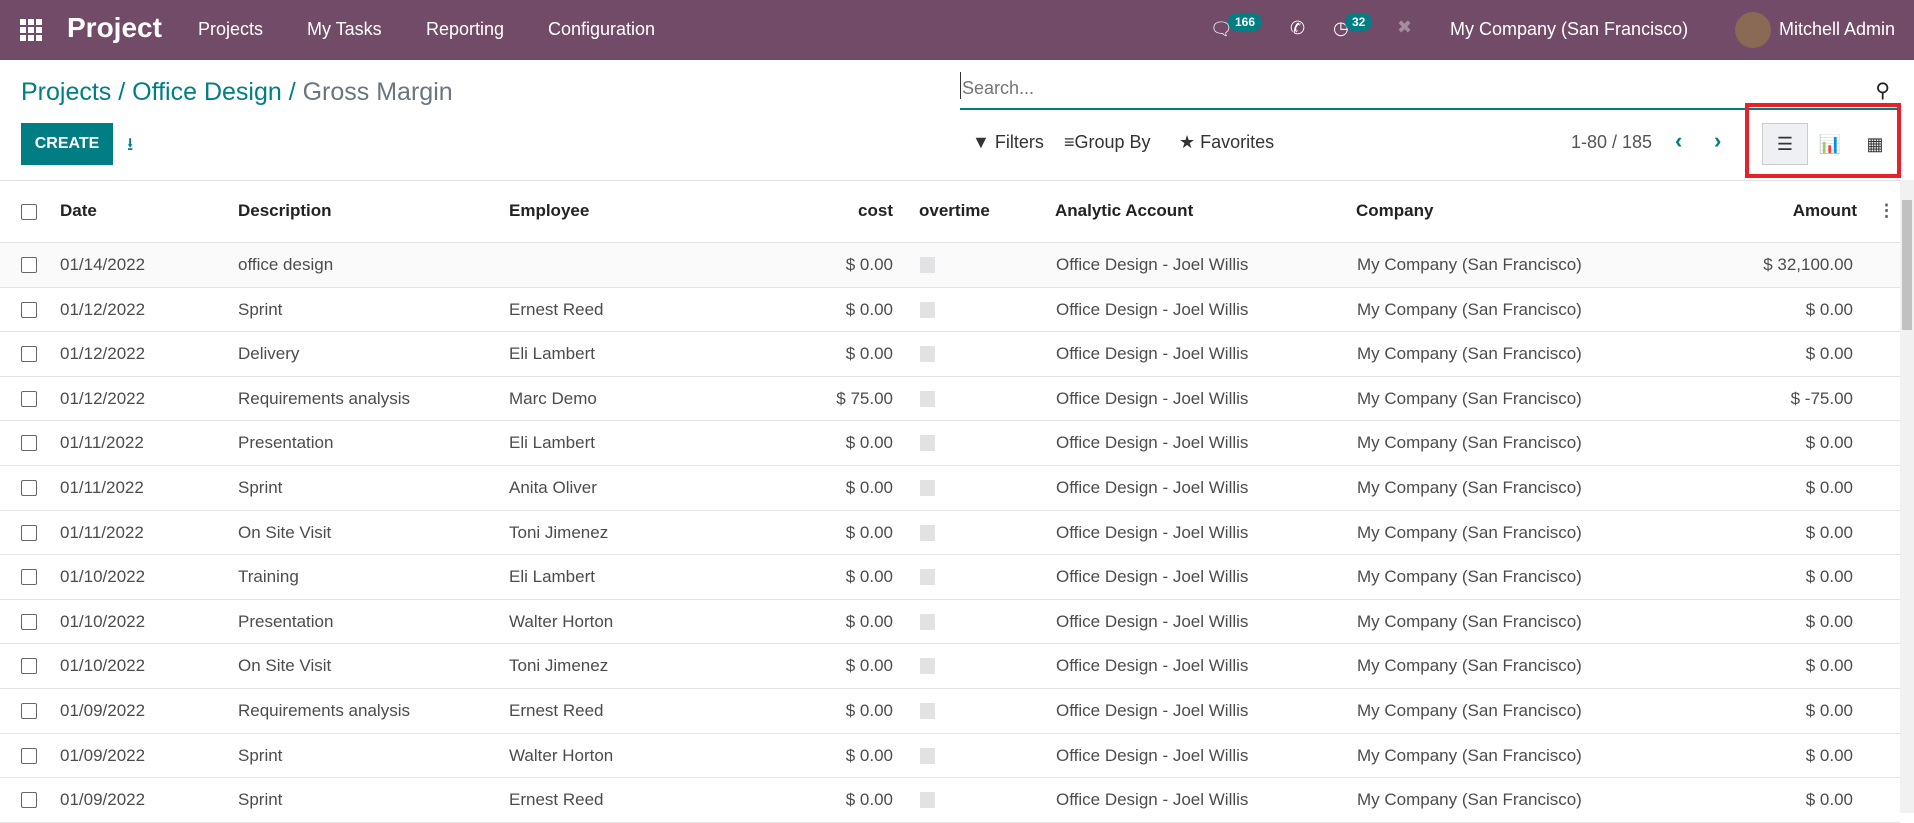  Describe the element at coordinates (1394, 211) in the screenshot. I see `col-company: Company` at that location.